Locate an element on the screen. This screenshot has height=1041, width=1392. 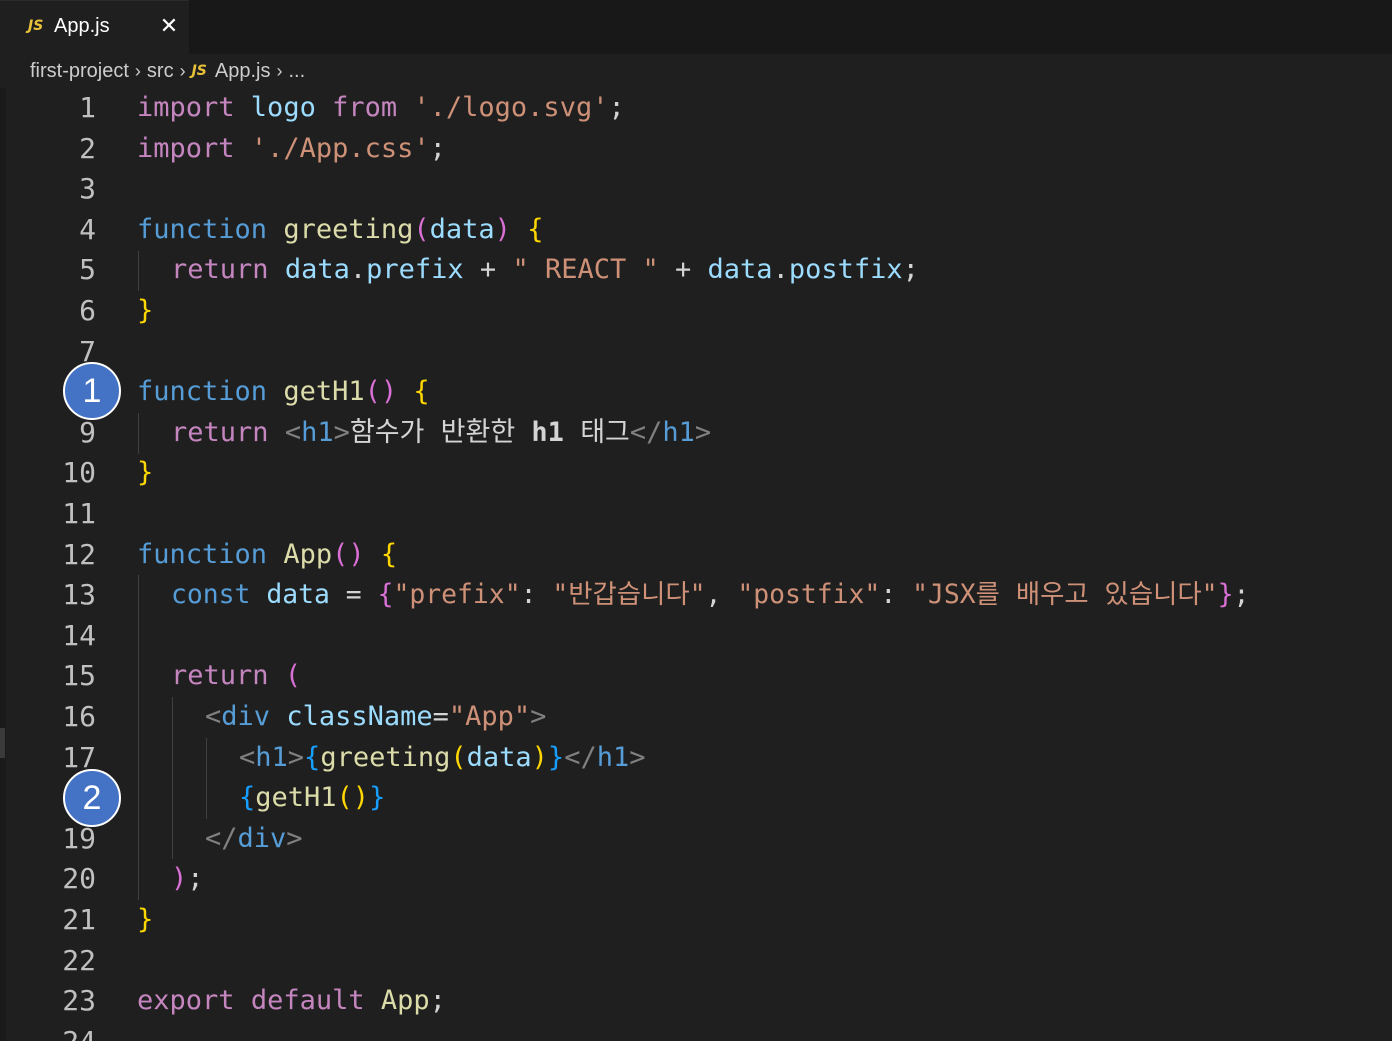
code-line-10: 10 } is located at coordinates (696, 473).